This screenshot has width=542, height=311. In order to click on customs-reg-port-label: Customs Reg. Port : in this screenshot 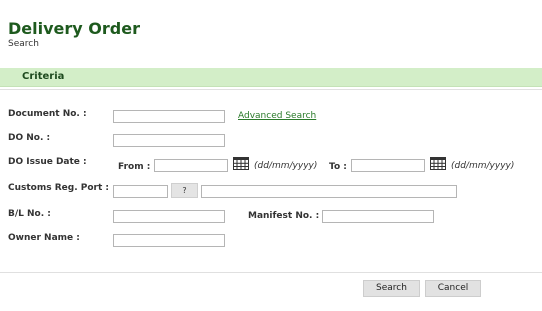, I will do `click(59, 188)`.